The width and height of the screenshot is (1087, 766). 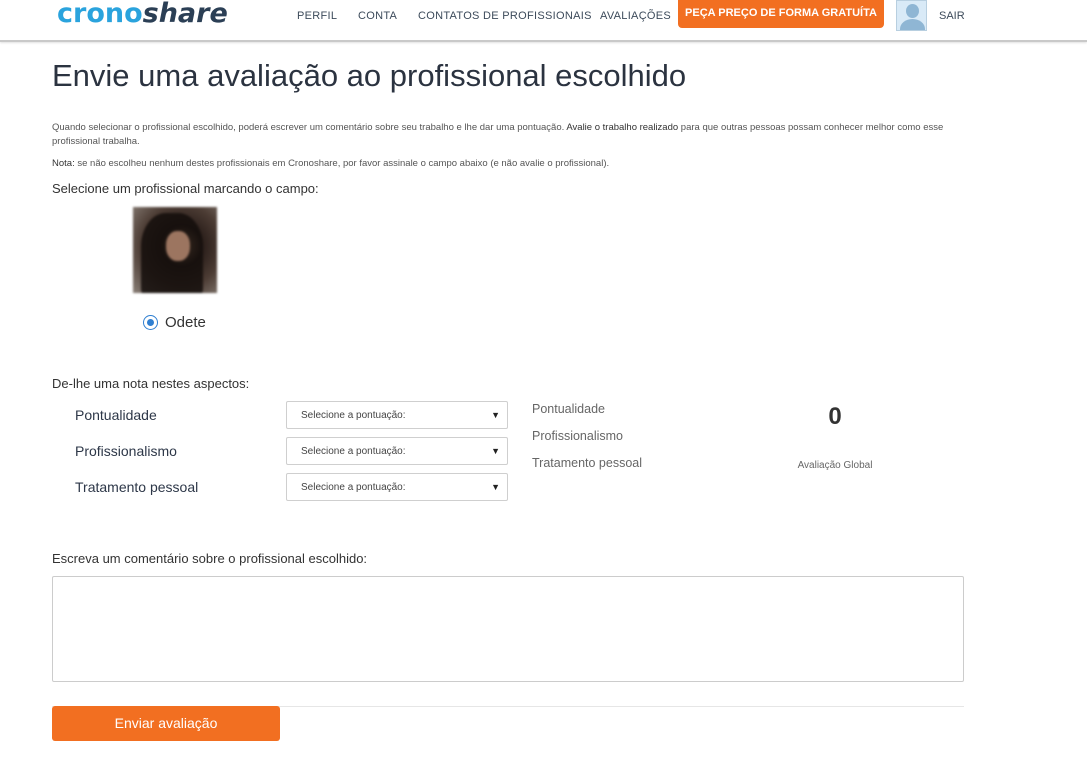 I want to click on logout-link: SAIR, so click(x=952, y=16).